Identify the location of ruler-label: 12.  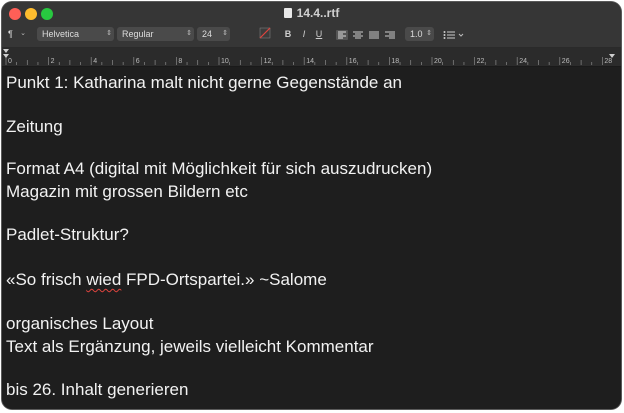
(268, 61).